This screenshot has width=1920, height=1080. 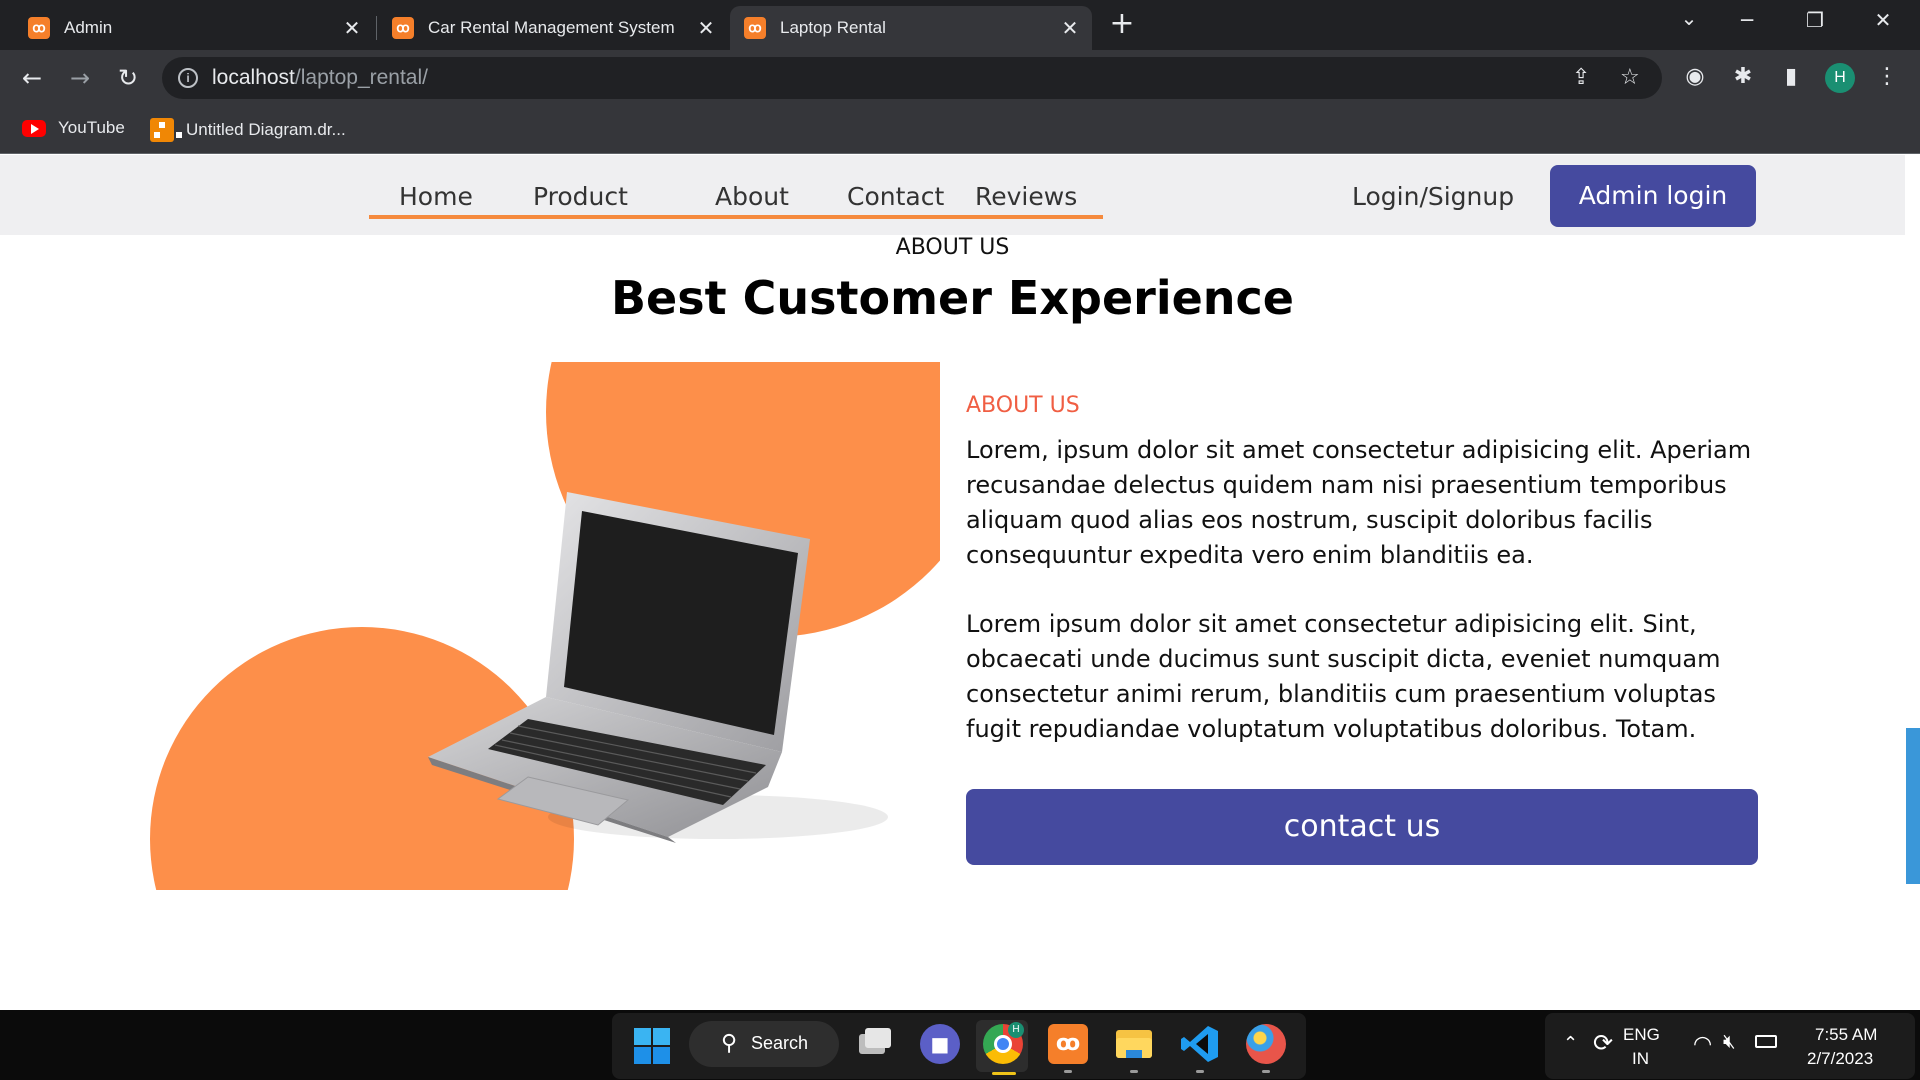 What do you see at coordinates (911, 28) in the screenshot?
I see `tab-laptop-rental: ꝏ Laptop Rental ✕` at bounding box center [911, 28].